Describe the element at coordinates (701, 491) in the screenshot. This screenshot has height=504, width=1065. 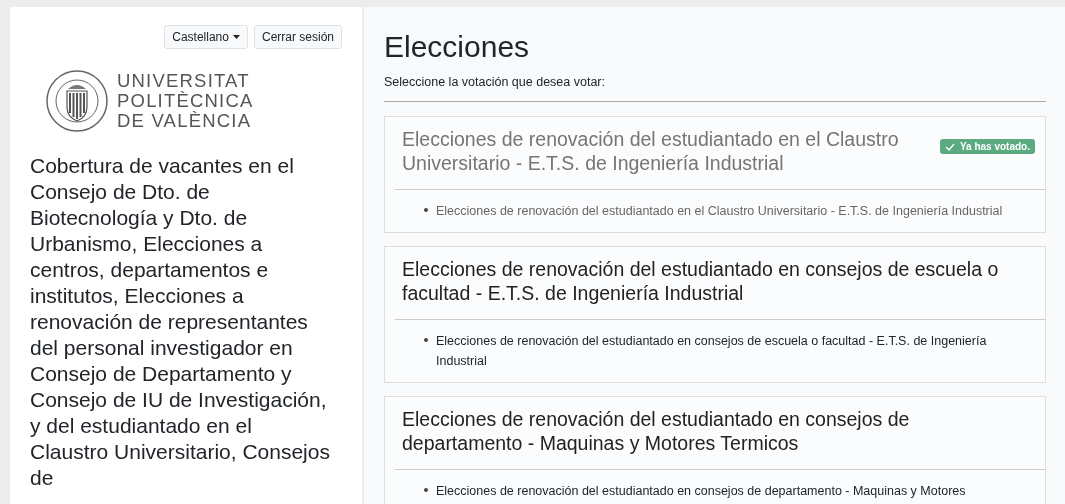
I see `election-item: Elecciones de renovación del estudiantado en consejos de departamento - Maquinas y Motores` at that location.